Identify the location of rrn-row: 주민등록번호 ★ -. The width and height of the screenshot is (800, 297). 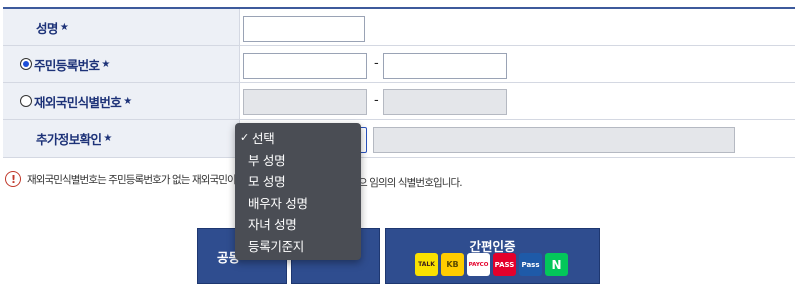
(399, 64).